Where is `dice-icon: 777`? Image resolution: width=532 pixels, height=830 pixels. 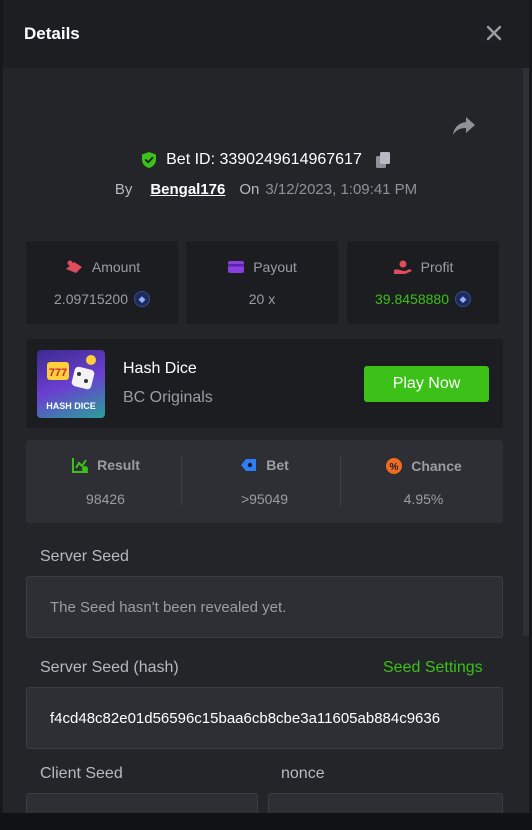
dice-icon: 777 is located at coordinates (71, 372).